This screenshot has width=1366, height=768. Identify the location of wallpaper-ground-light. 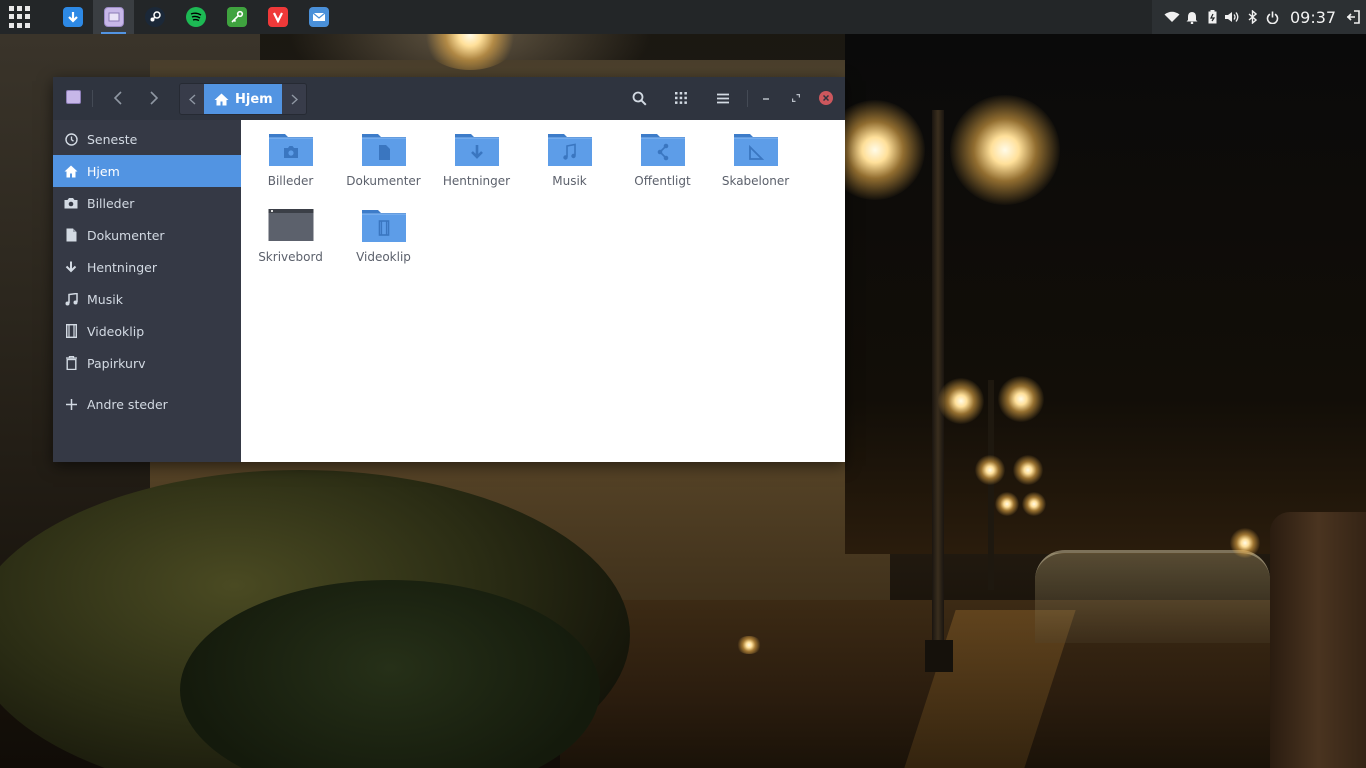
(749, 645).